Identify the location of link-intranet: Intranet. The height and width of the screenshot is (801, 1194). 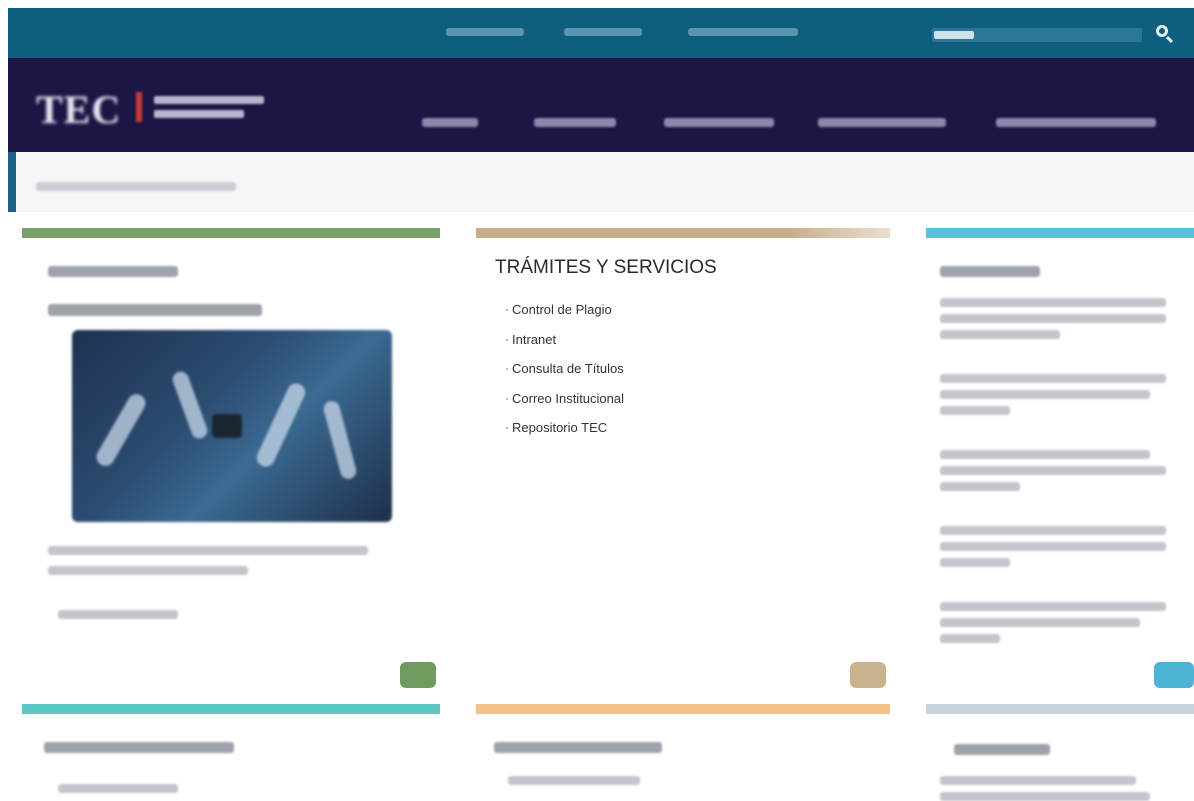
(534, 339).